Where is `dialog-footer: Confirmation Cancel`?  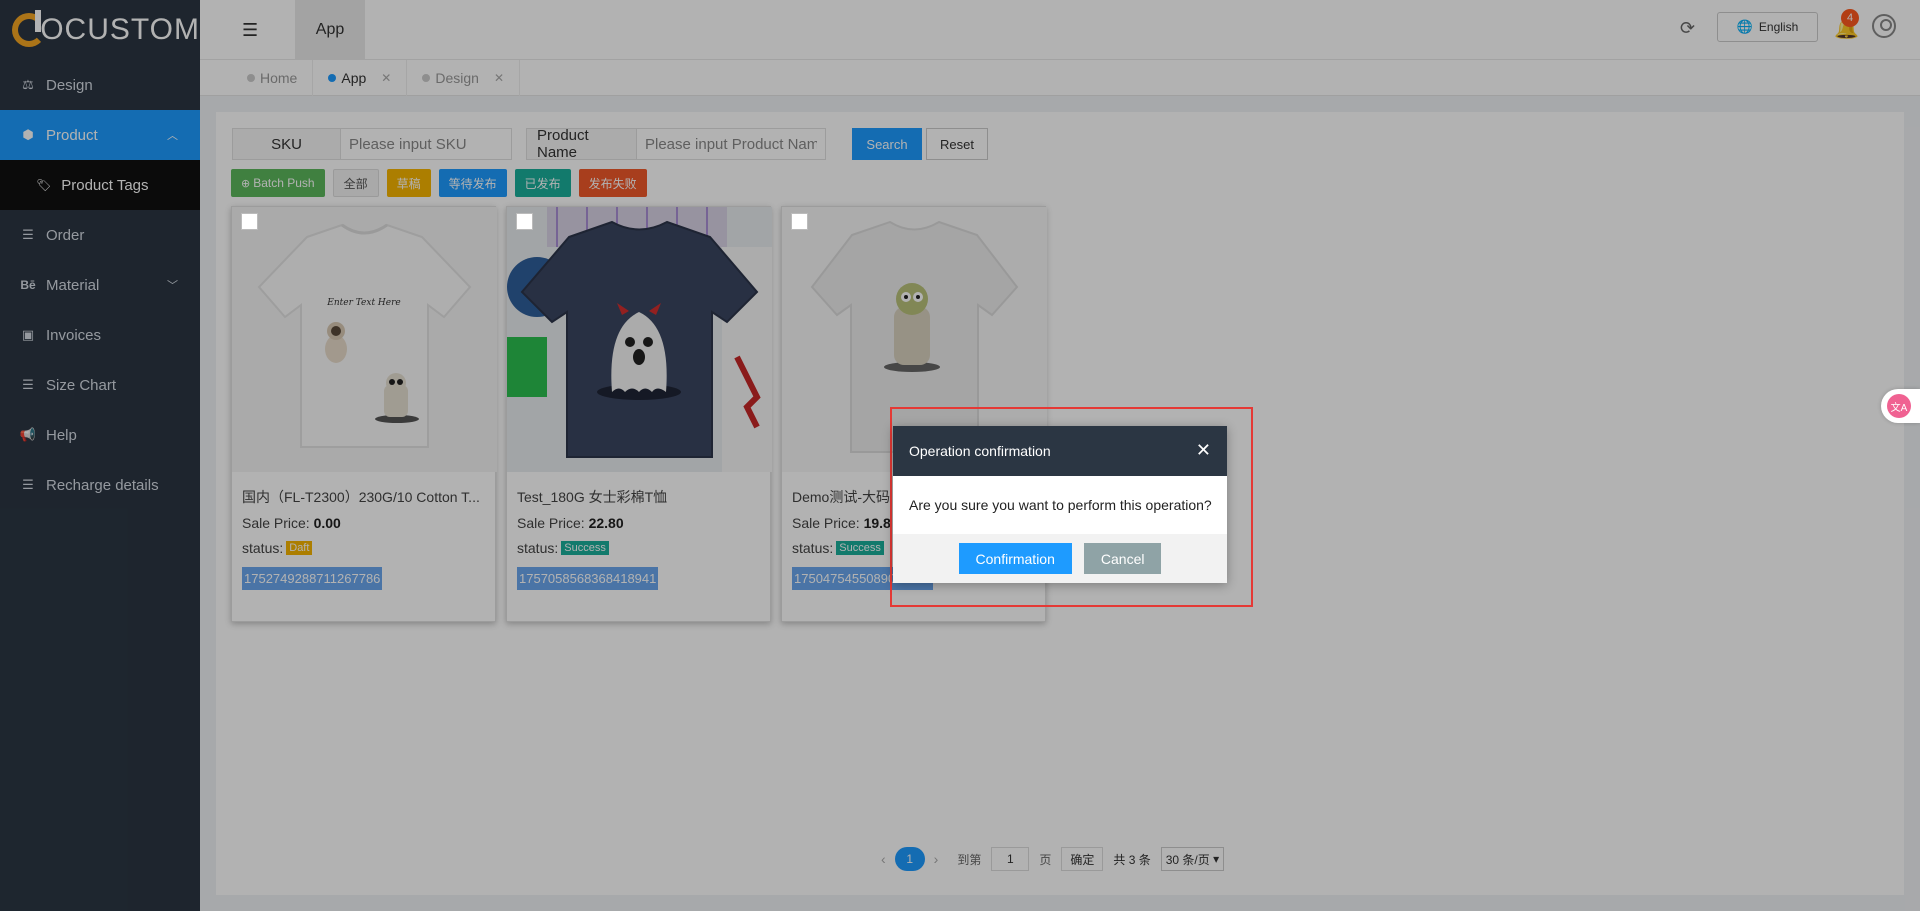
dialog-footer: Confirmation Cancel is located at coordinates (1060, 558).